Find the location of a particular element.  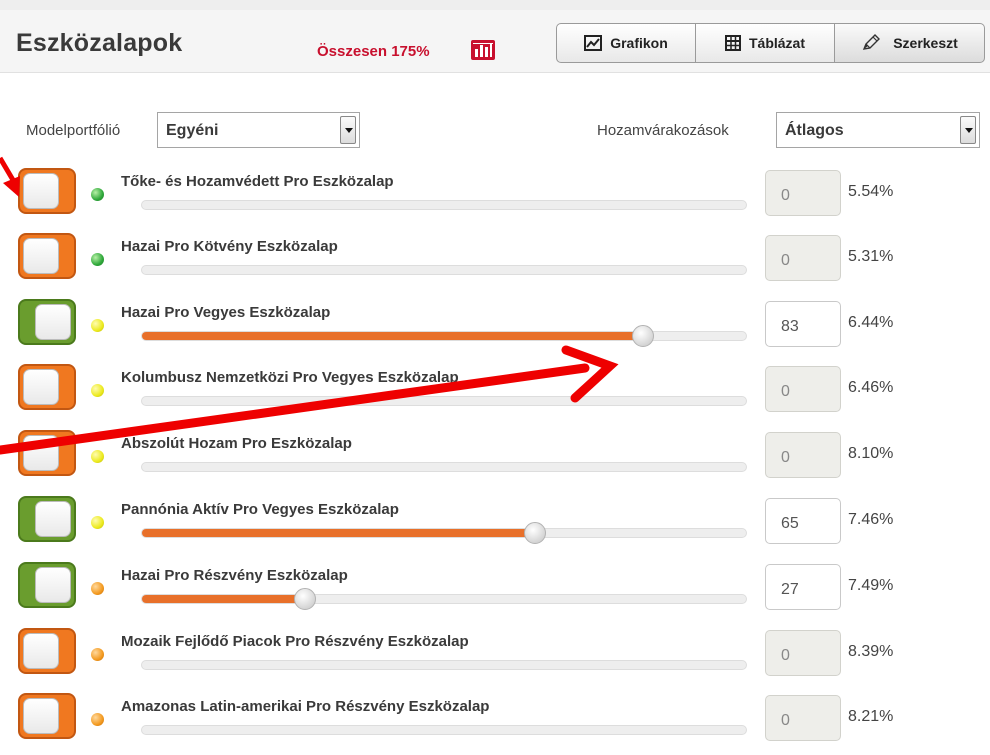

bar-chart-icon is located at coordinates (483, 50).